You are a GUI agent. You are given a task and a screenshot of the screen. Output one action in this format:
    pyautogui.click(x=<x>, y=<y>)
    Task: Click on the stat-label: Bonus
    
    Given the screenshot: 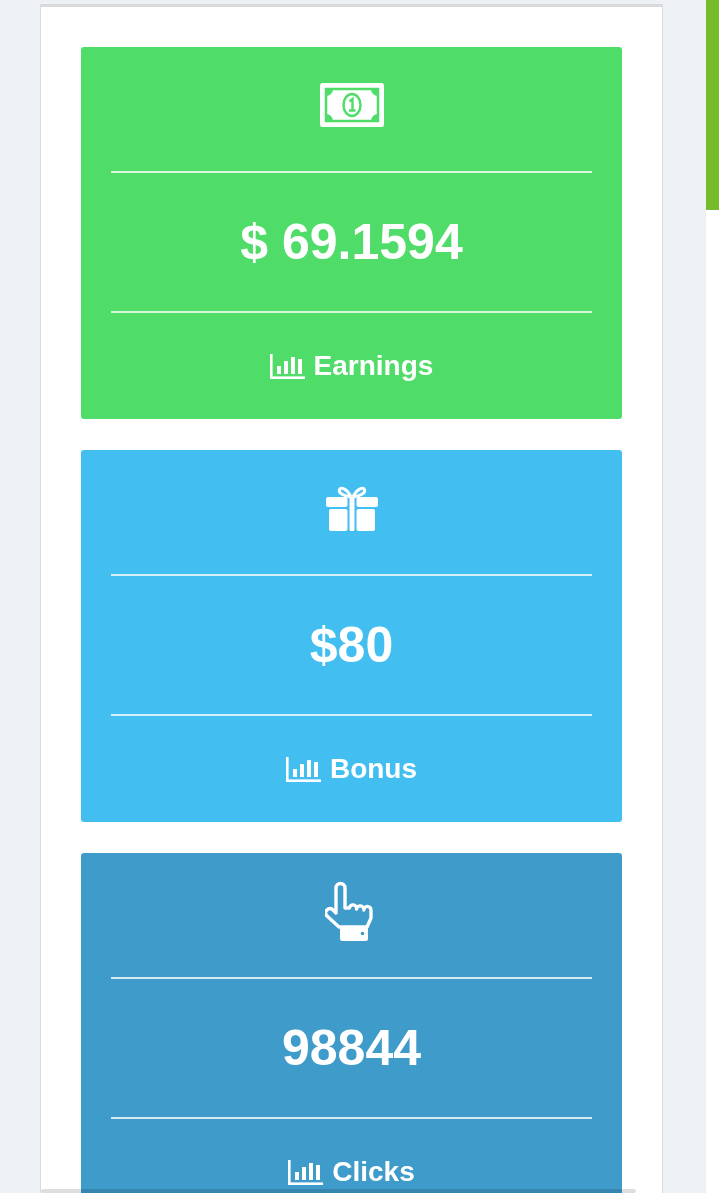 What is the action you would take?
    pyautogui.click(x=373, y=769)
    